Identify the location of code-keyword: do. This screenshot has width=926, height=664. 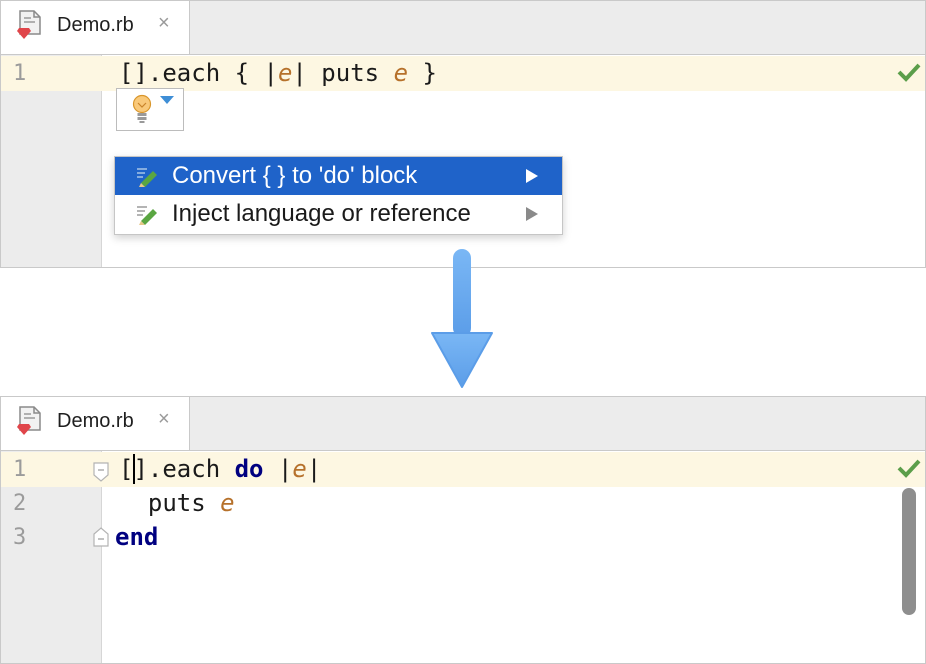
(249, 469).